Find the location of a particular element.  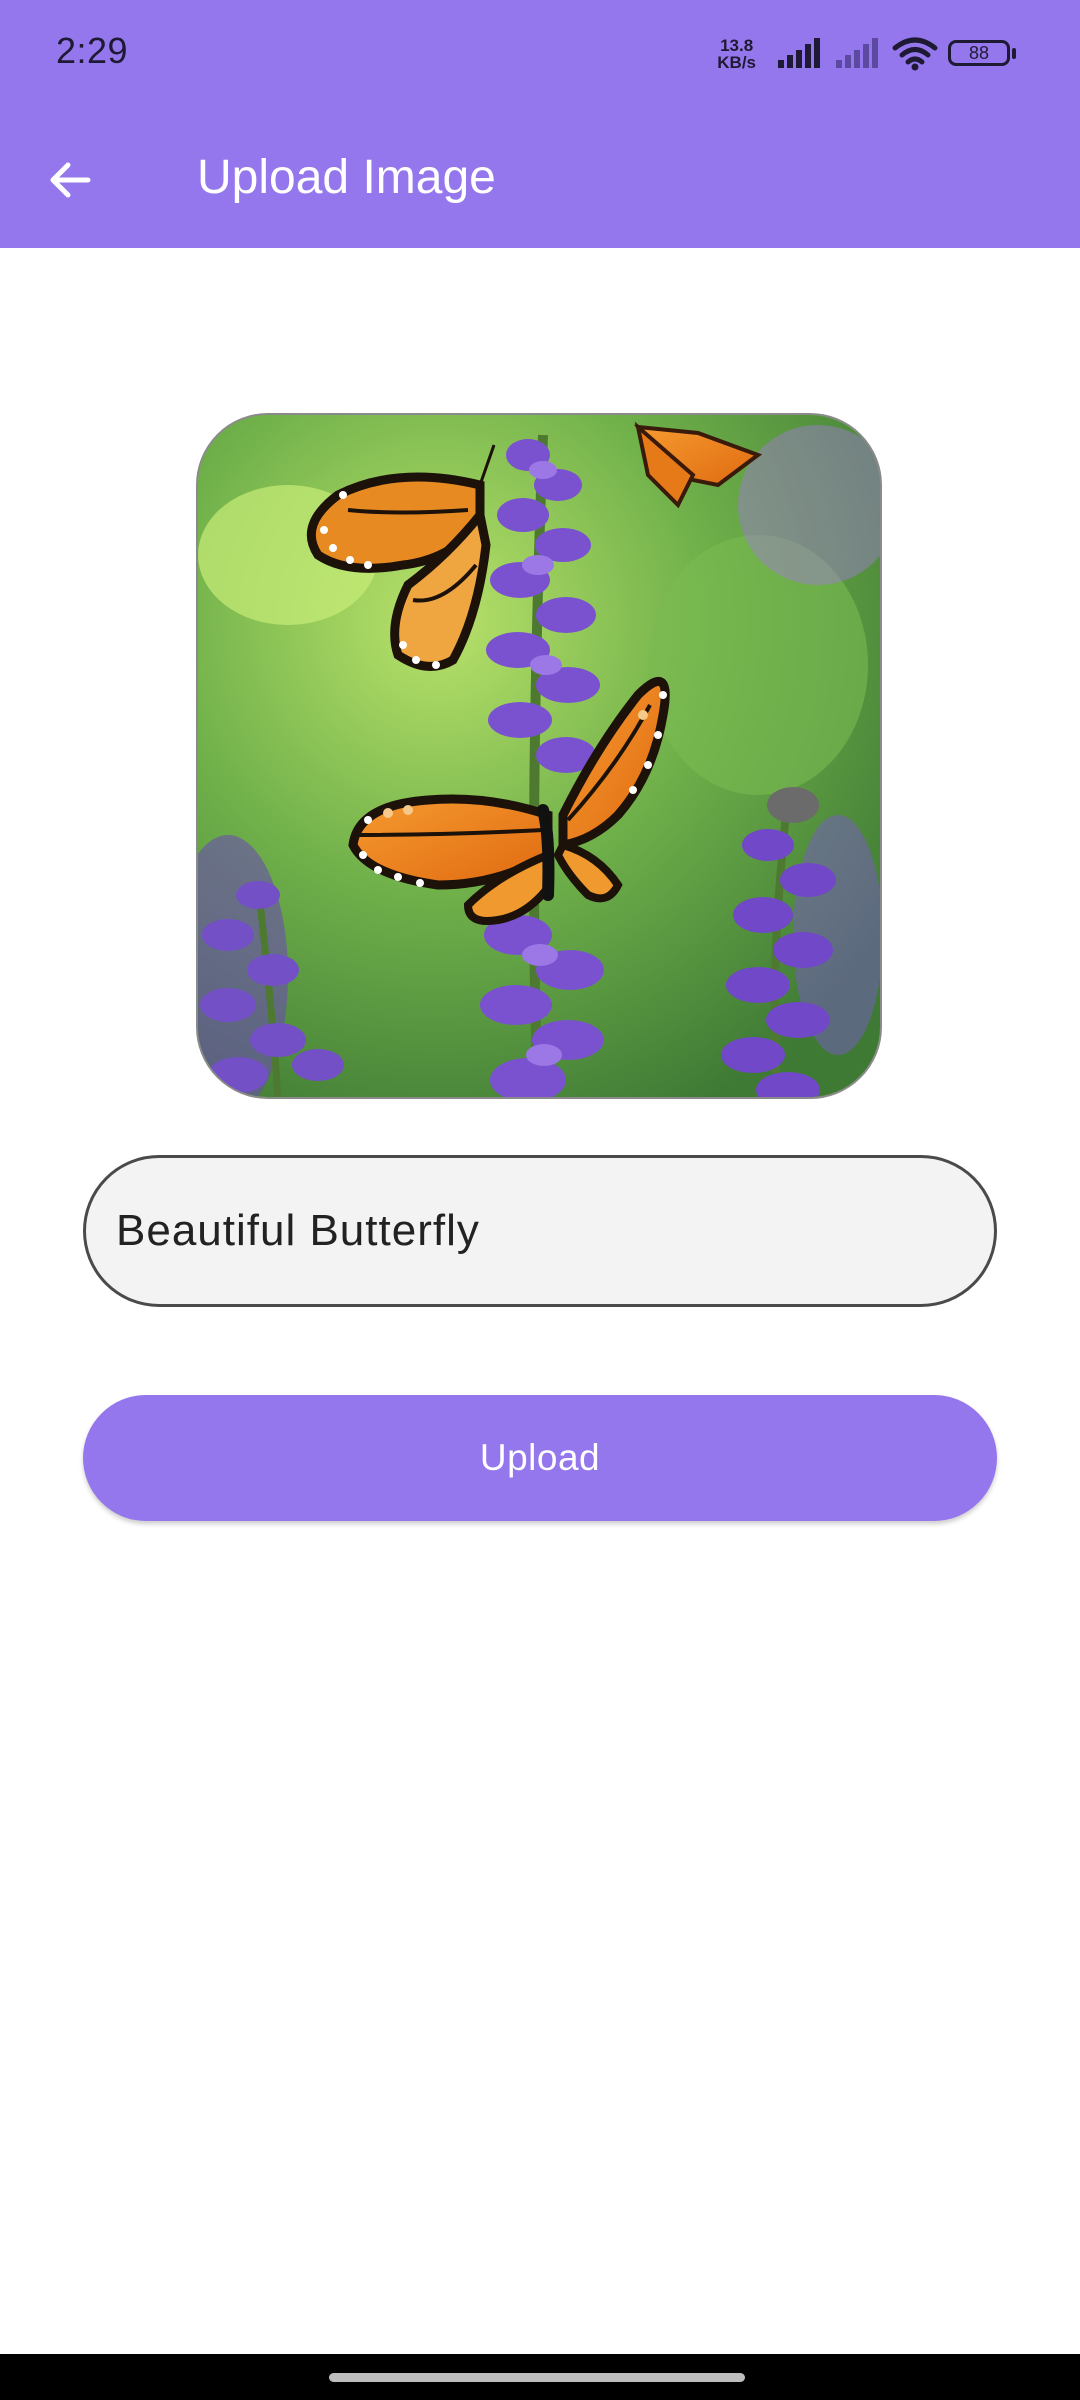

upload-button: Upload is located at coordinates (540, 1458).